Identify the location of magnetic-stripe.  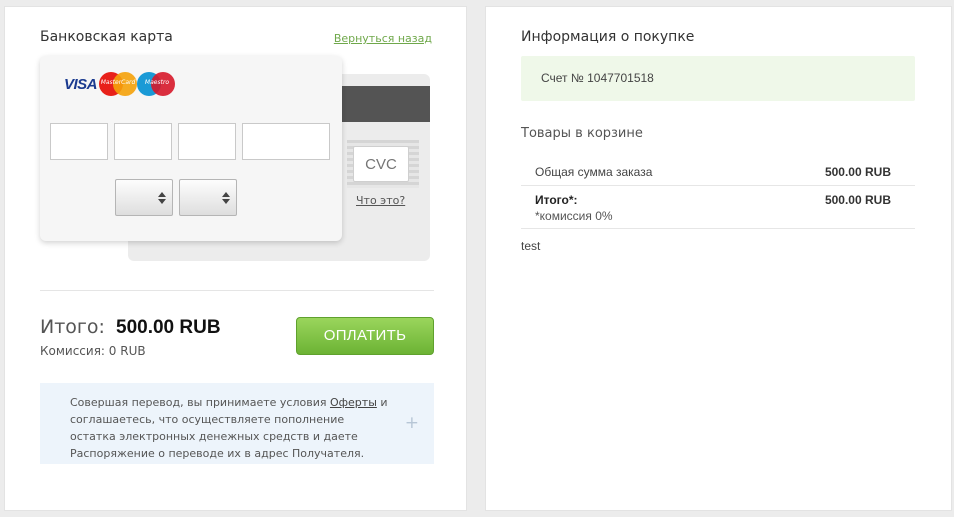
(379, 104).